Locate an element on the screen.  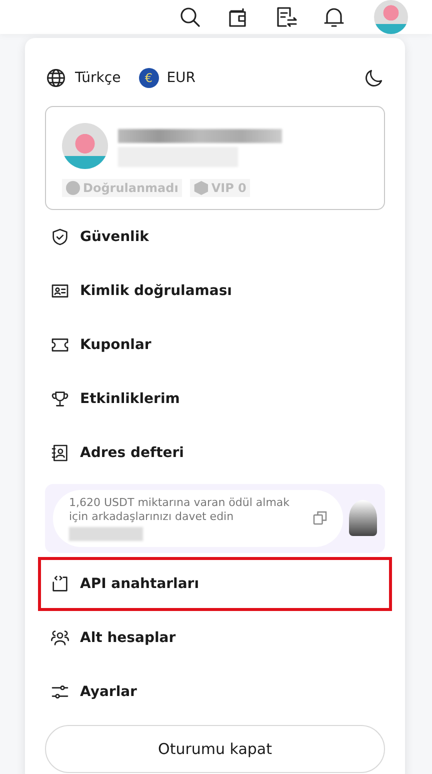
code-bracket-icon is located at coordinates (60, 584).